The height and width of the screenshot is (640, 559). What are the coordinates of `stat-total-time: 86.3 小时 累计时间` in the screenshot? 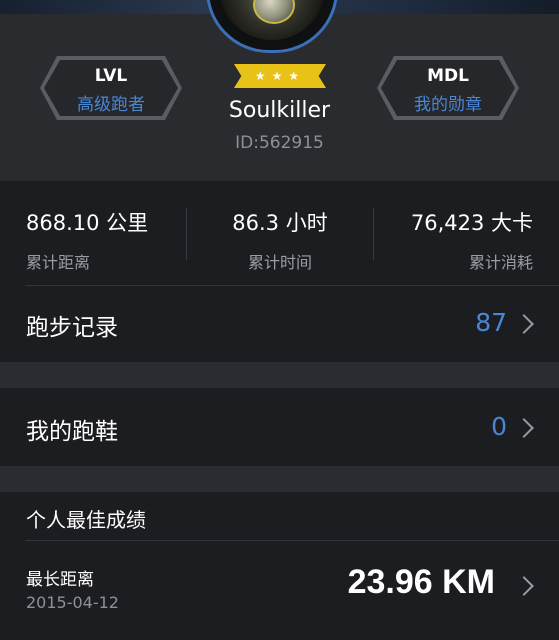 It's located at (280, 233).